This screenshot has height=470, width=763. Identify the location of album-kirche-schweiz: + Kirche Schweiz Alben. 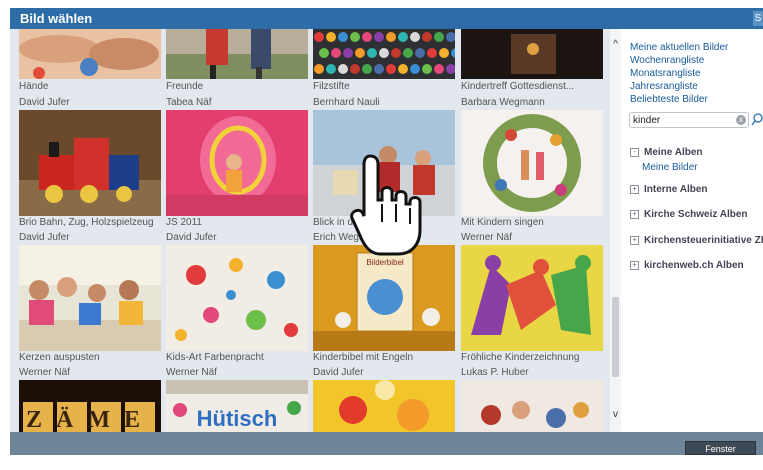
(689, 214).